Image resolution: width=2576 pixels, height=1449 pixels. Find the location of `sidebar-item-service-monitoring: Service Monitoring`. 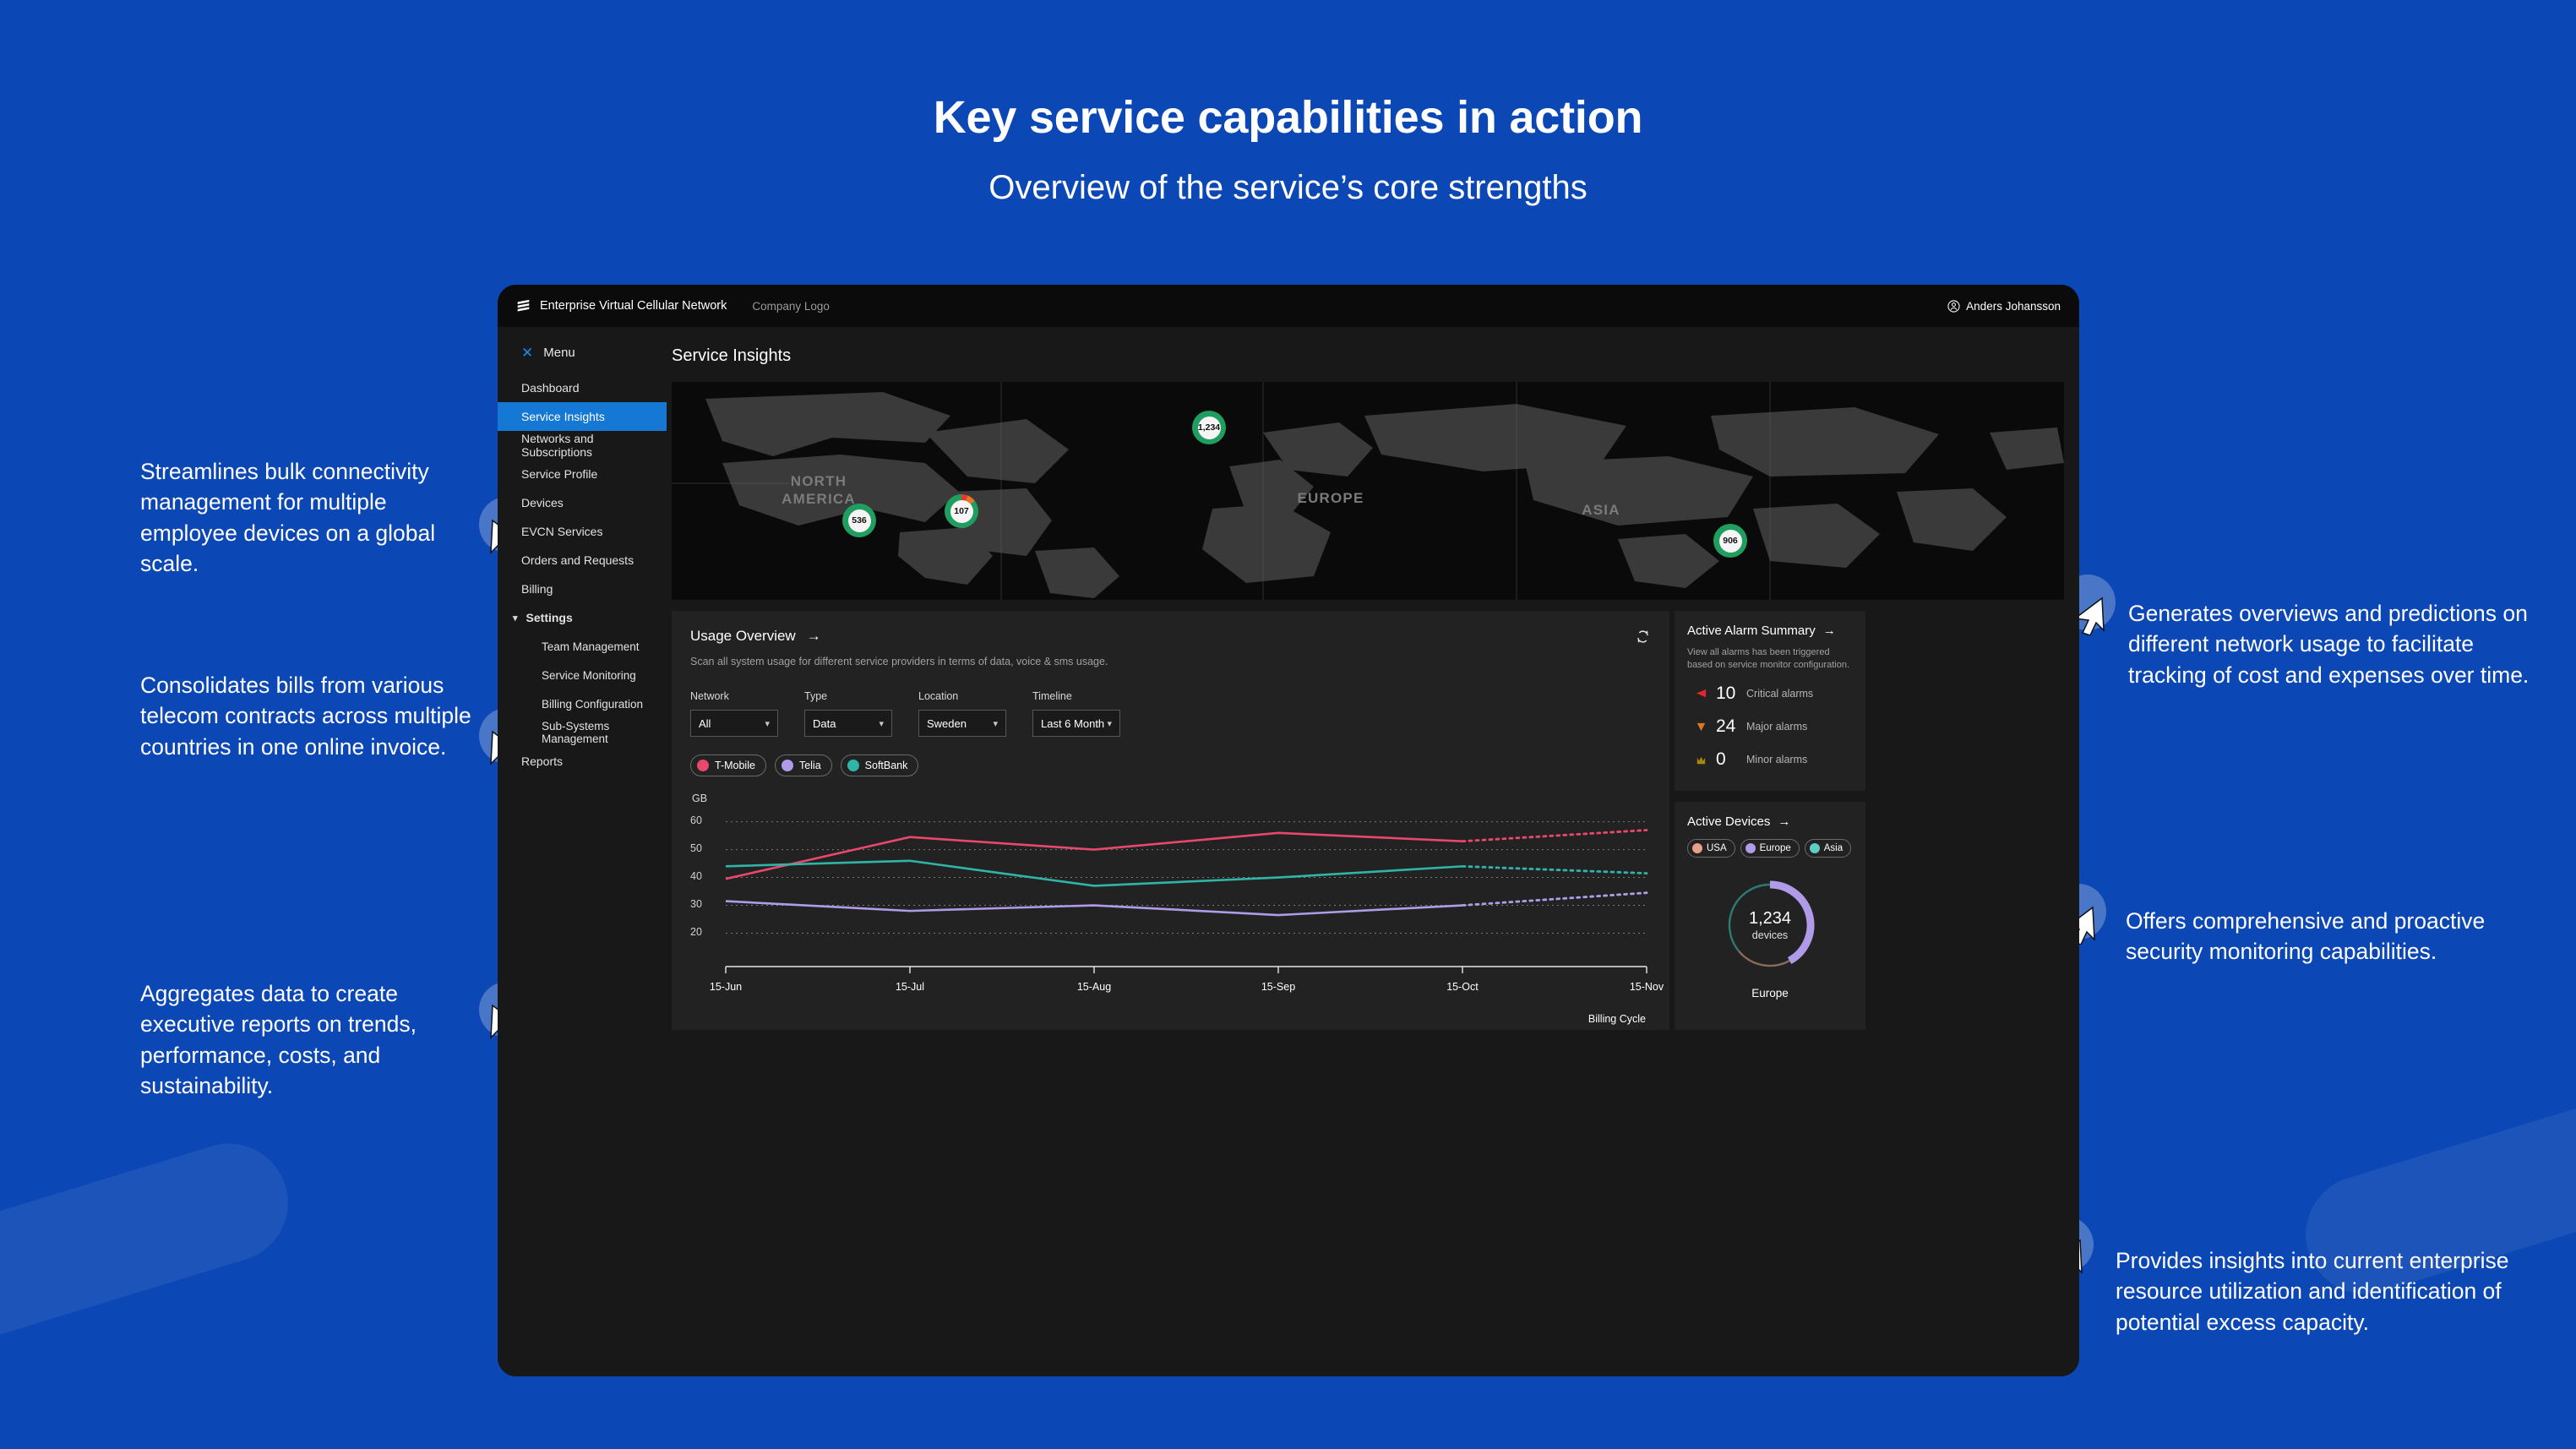

sidebar-item-service-monitoring: Service Monitoring is located at coordinates (582, 675).